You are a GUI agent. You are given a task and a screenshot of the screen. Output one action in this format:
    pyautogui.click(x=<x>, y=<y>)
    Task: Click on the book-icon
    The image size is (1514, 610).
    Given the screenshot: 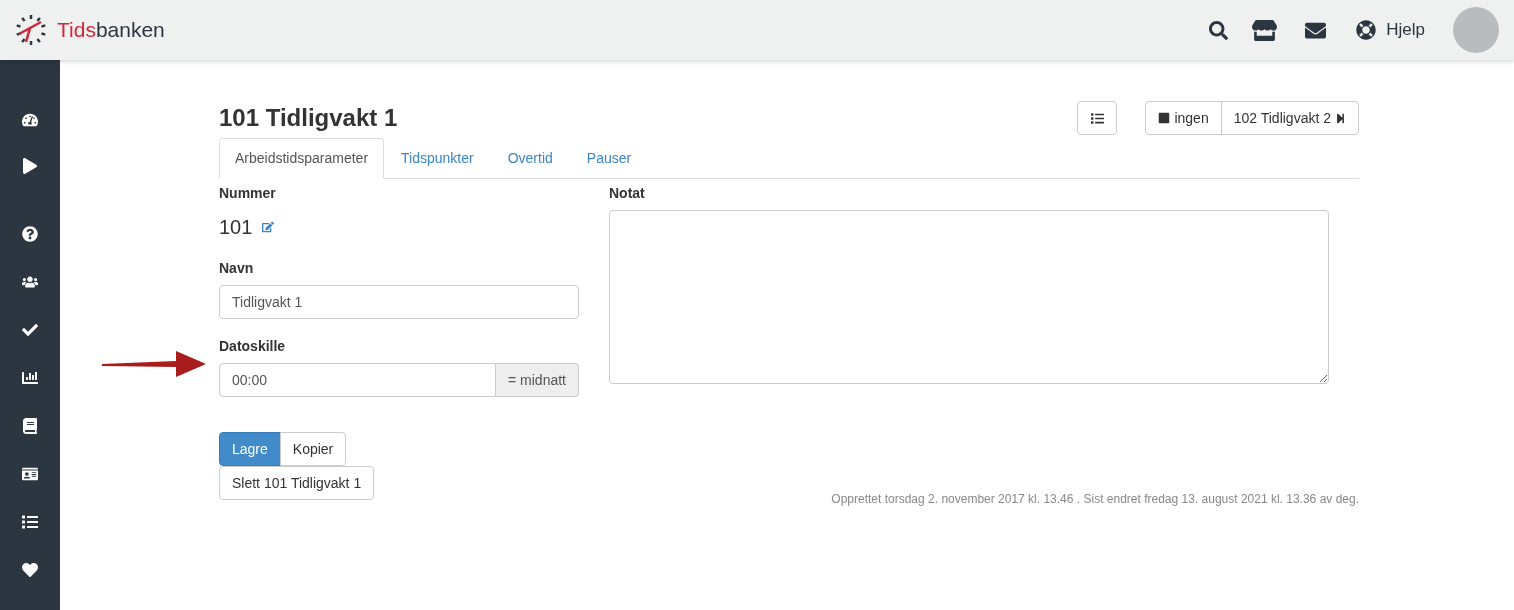 What is the action you would take?
    pyautogui.click(x=30, y=426)
    